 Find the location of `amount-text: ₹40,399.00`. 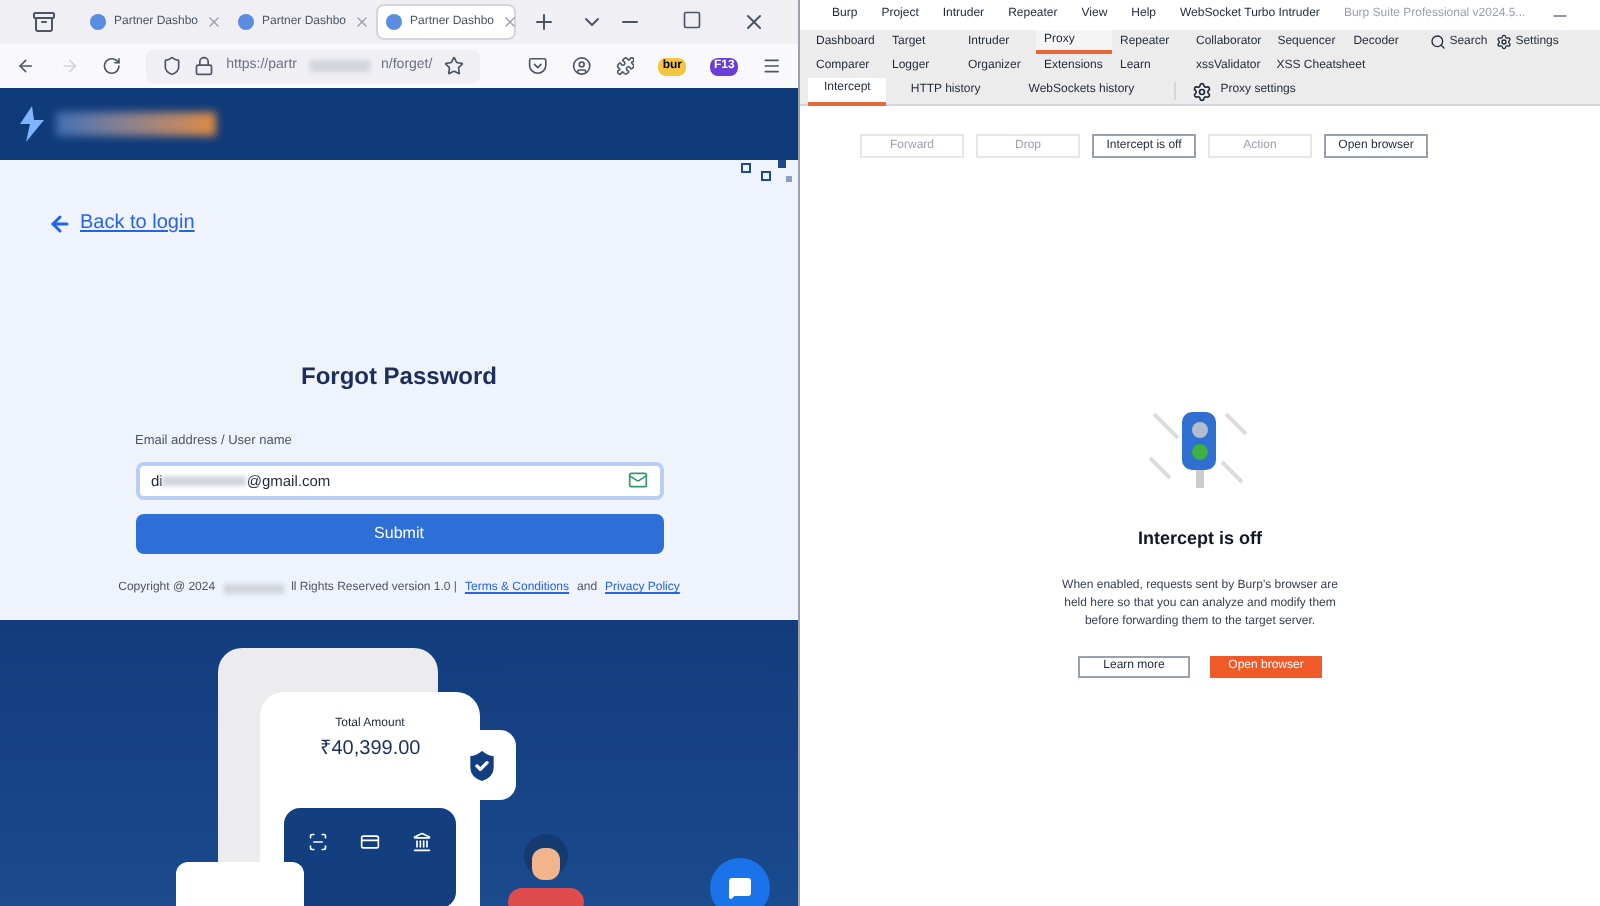

amount-text: ₹40,399.00 is located at coordinates (370, 750).